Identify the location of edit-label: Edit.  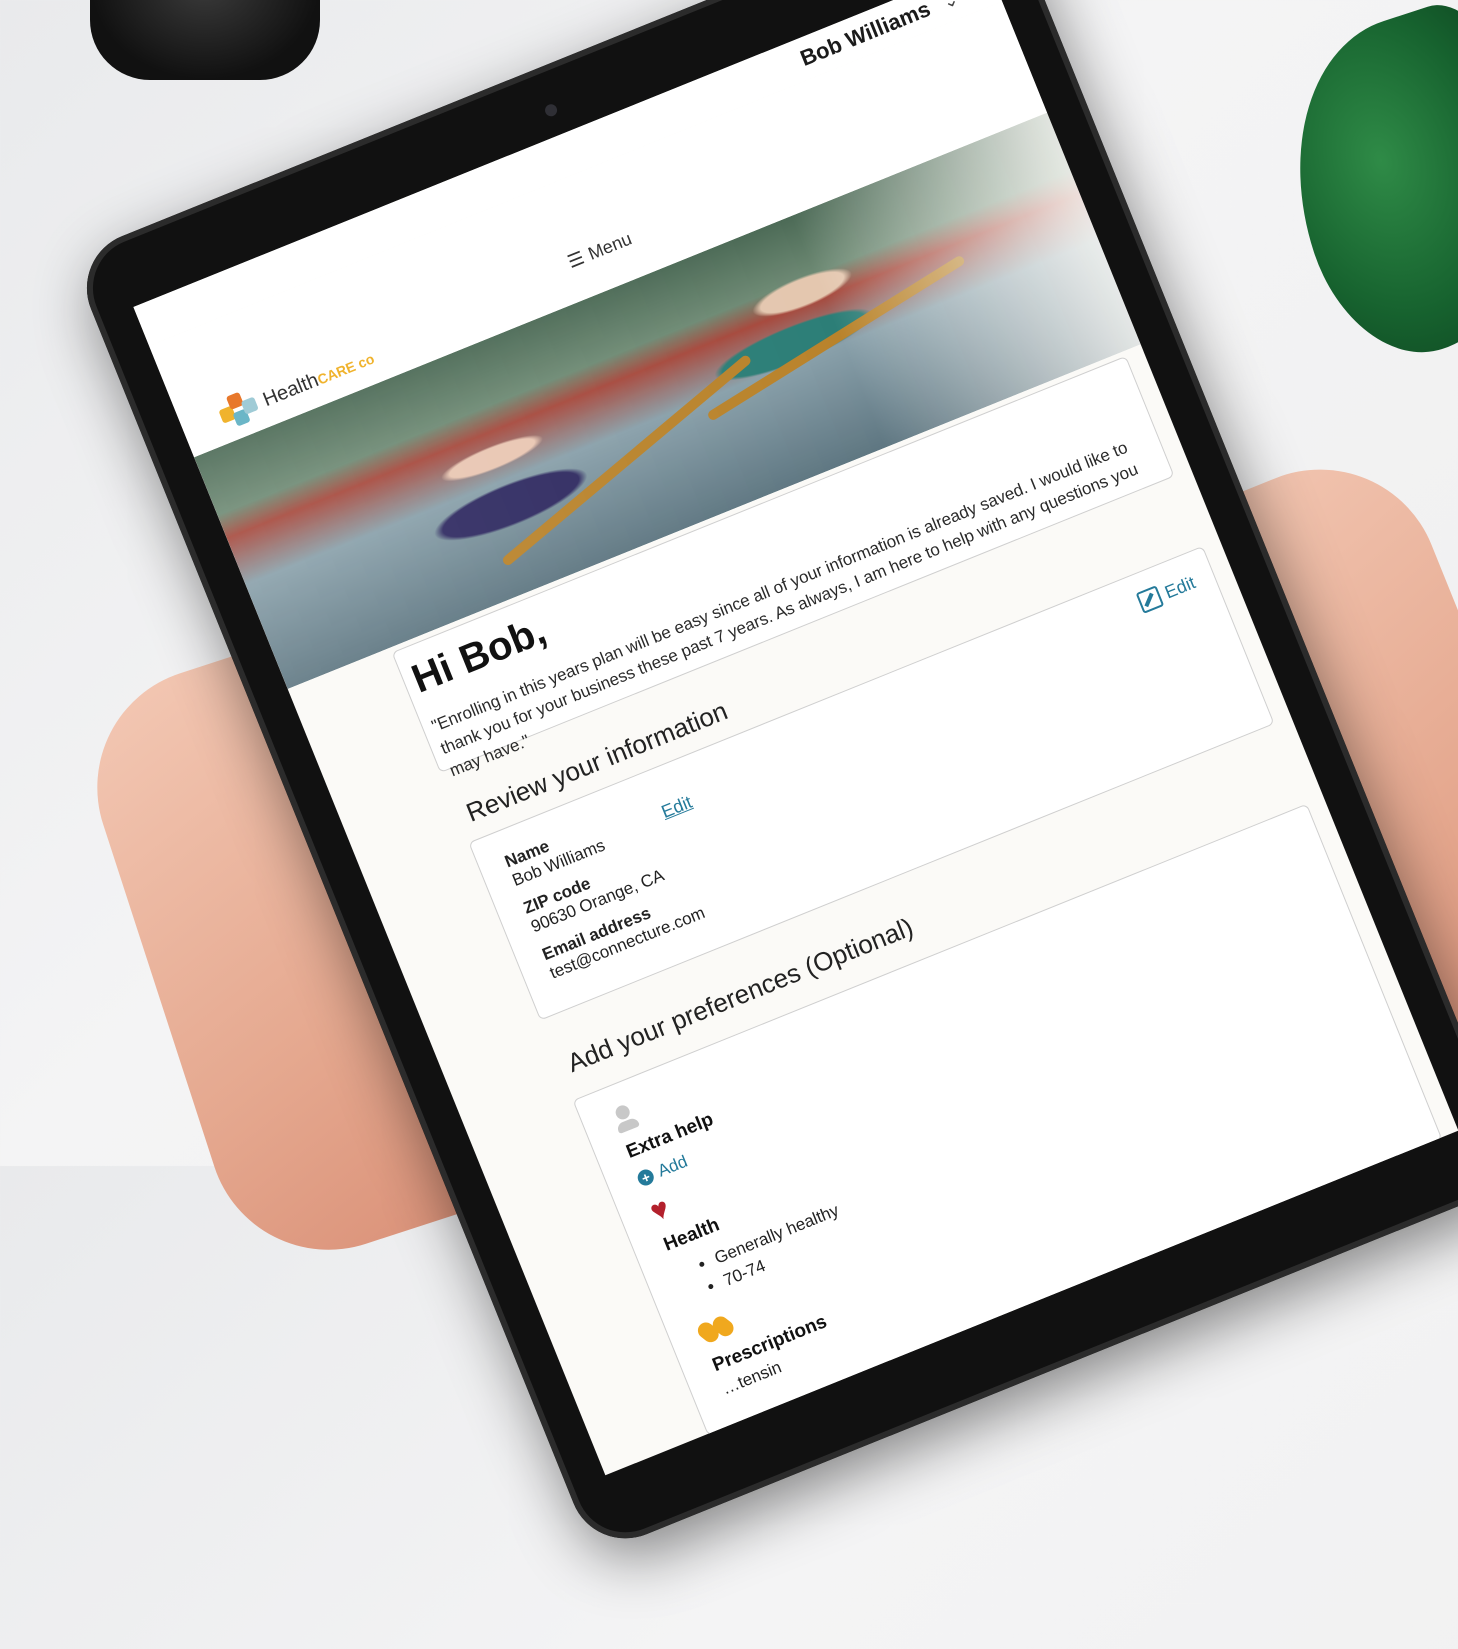
(1180, 586).